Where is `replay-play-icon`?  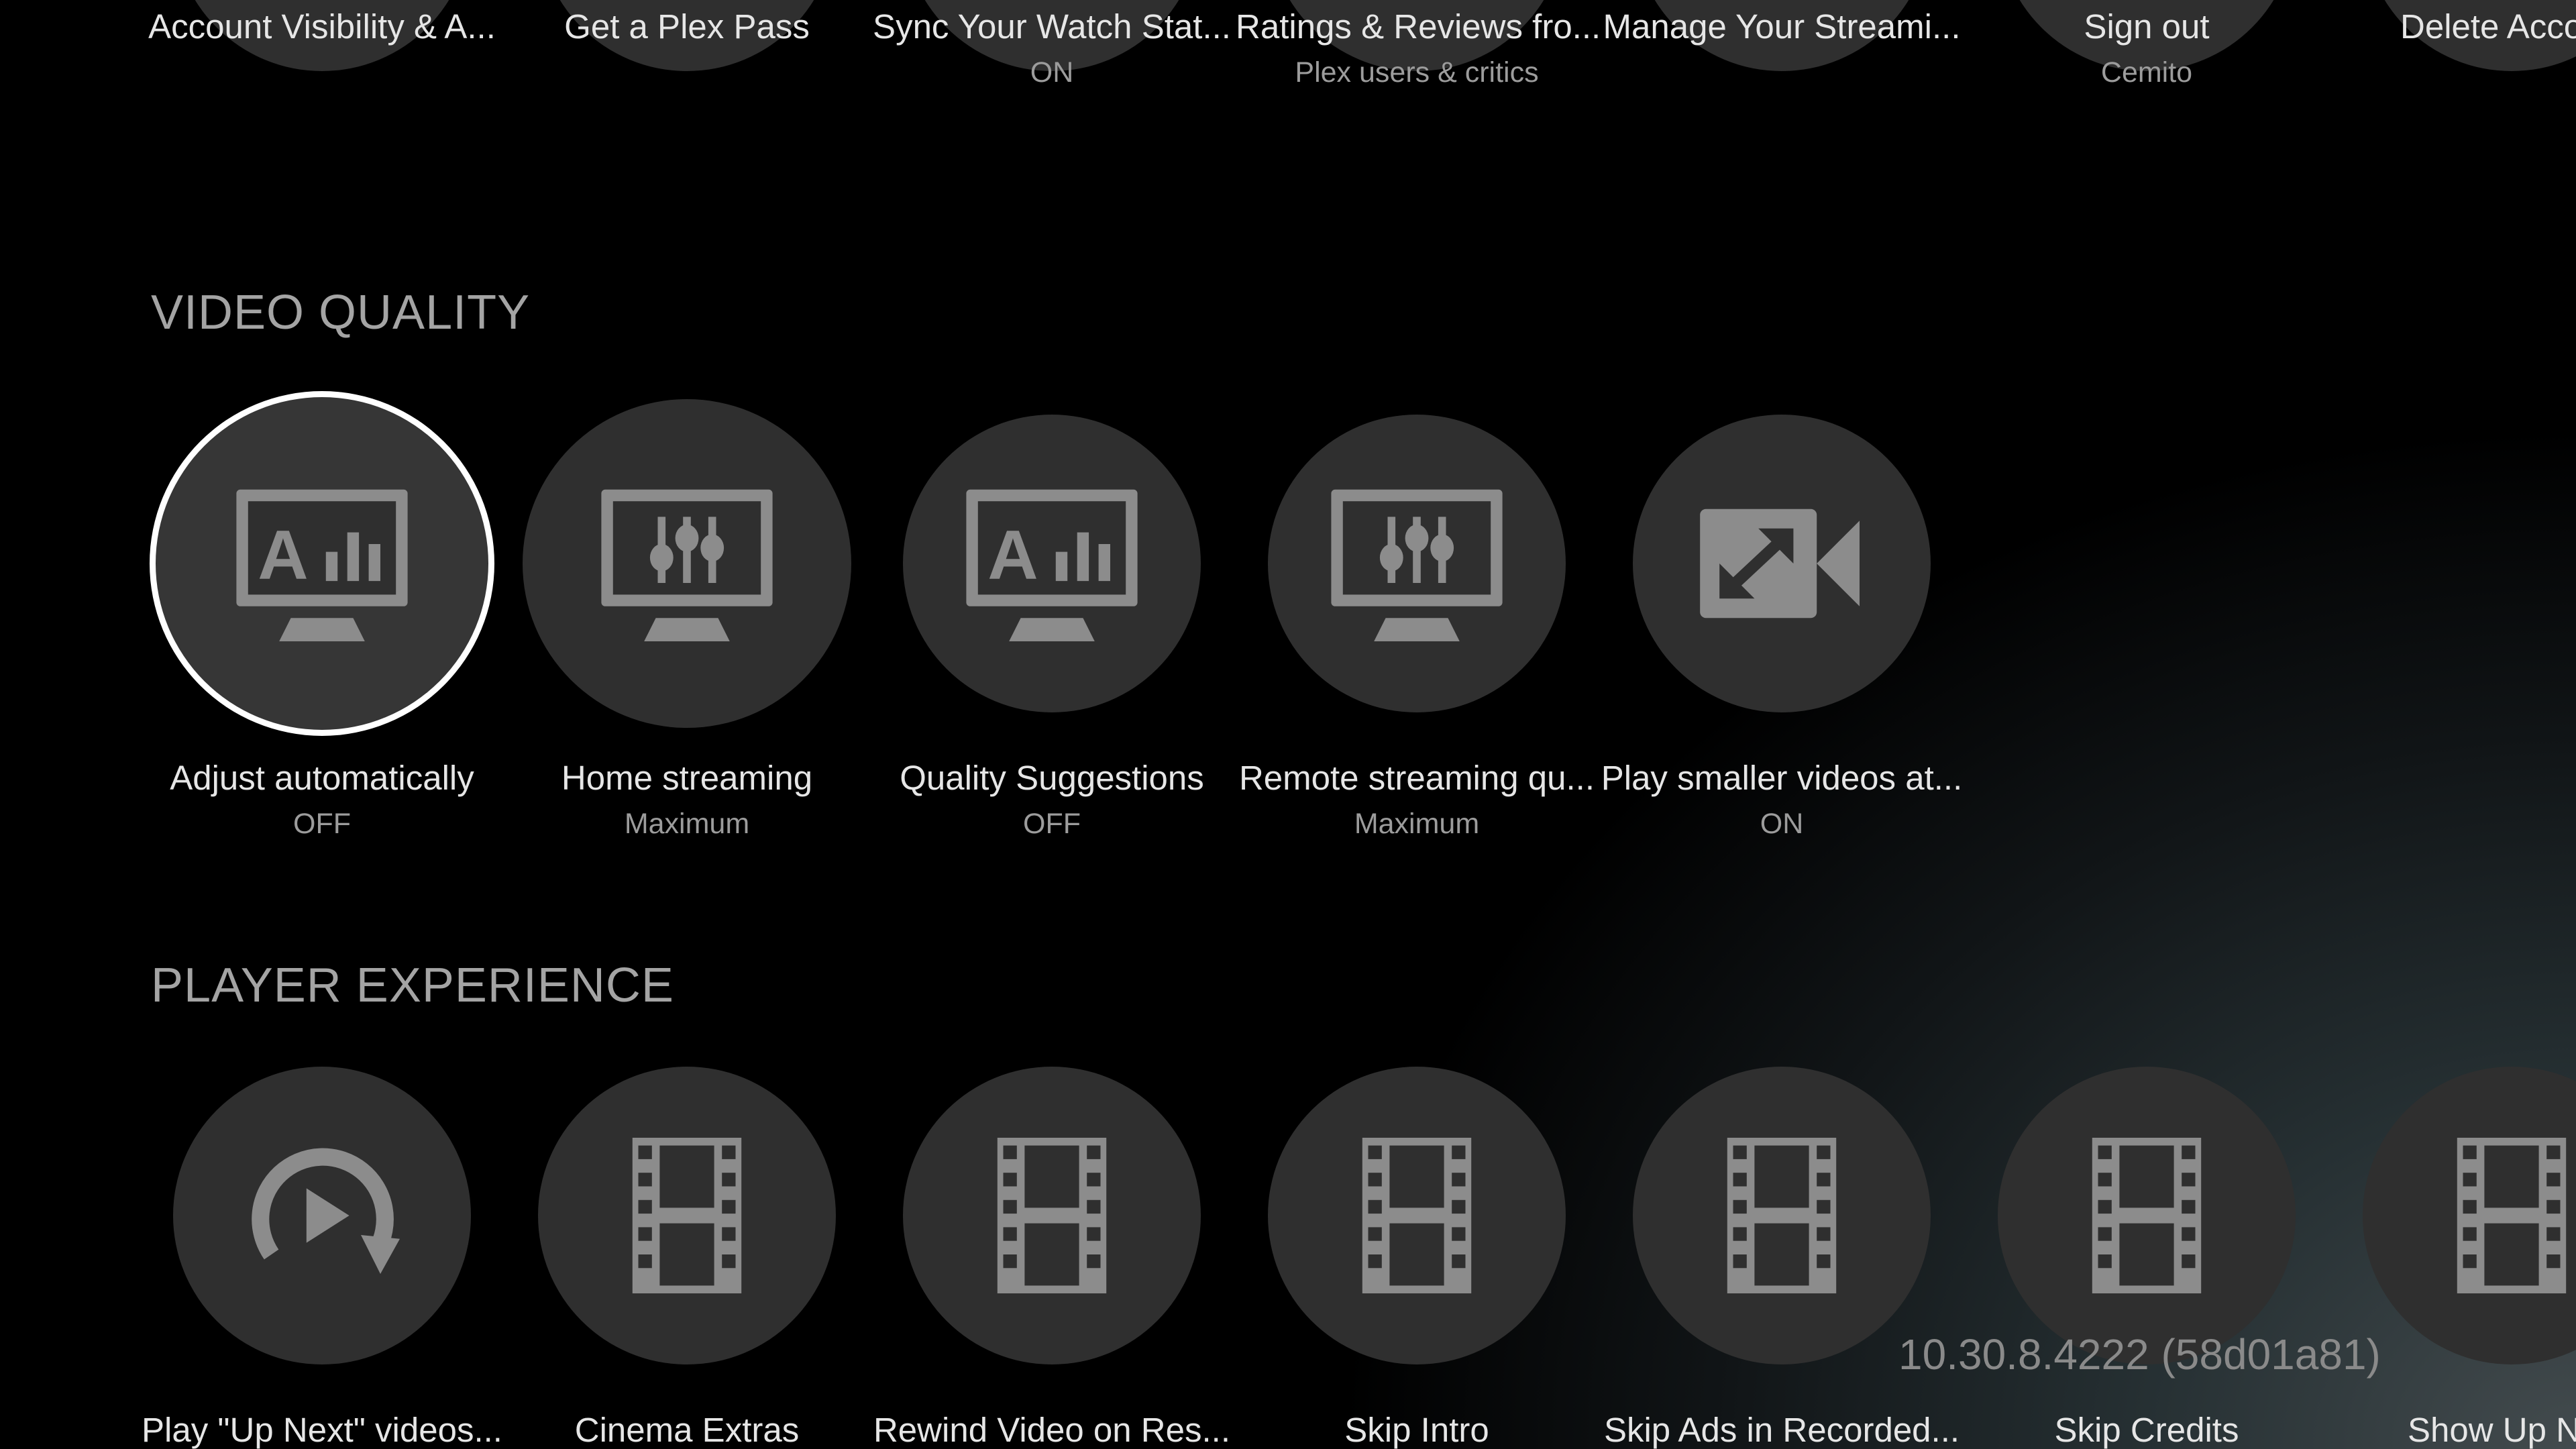 replay-play-icon is located at coordinates (322, 1215).